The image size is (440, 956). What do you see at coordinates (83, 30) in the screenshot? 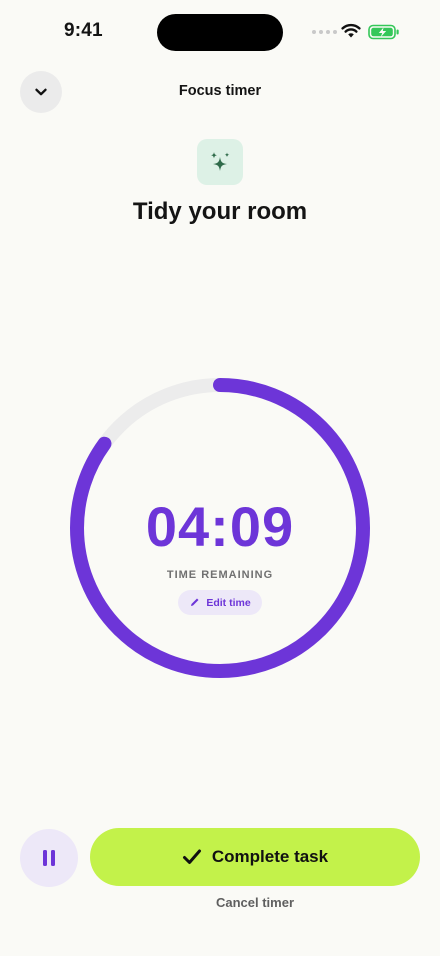
I see `status-time: 9:41` at bounding box center [83, 30].